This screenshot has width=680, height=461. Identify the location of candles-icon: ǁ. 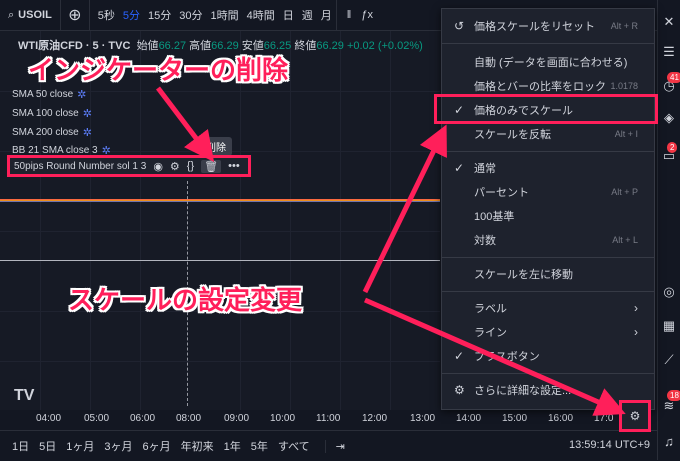
(349, 15).